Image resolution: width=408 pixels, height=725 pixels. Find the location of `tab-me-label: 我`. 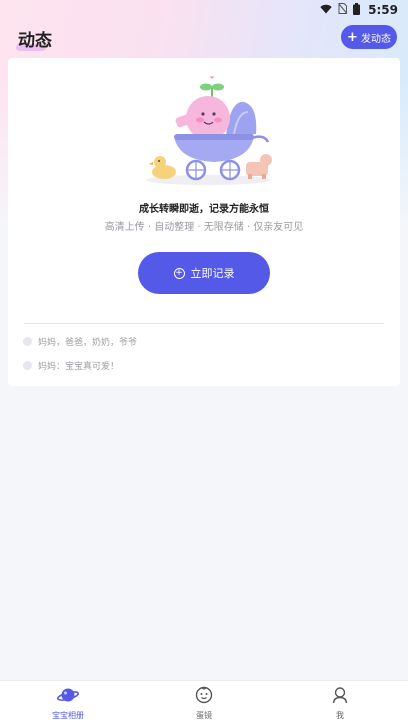

tab-me-label: 我 is located at coordinates (340, 715).